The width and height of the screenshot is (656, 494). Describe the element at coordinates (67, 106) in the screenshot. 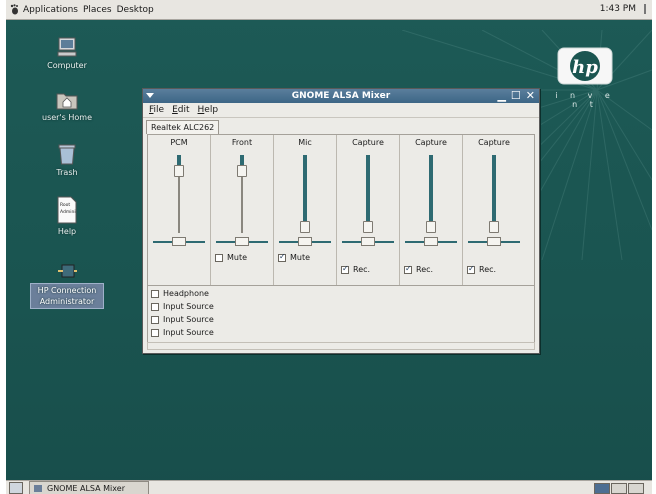

I see `desktop-icon-home: user's Home` at that location.